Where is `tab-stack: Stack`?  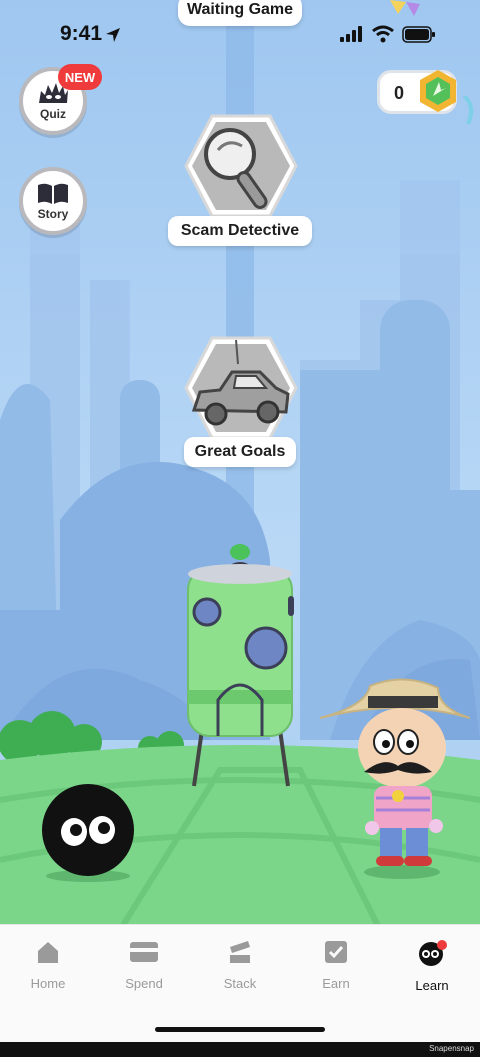 tab-stack: Stack is located at coordinates (240, 965).